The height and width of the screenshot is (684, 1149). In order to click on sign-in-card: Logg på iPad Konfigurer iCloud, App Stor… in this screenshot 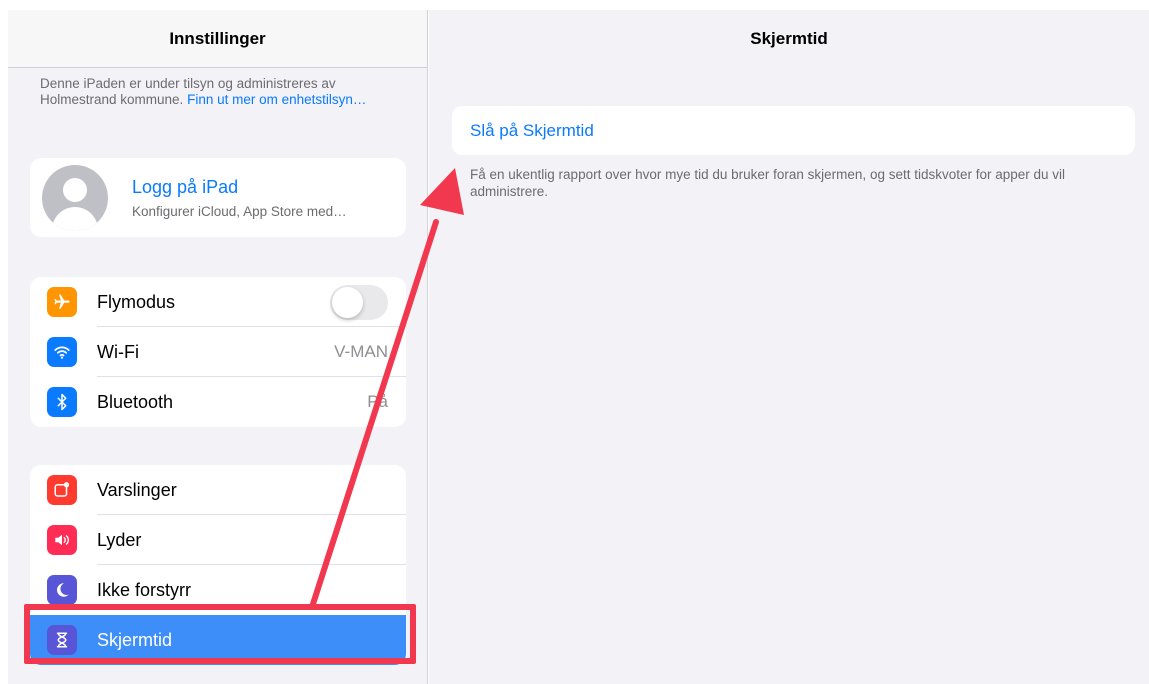, I will do `click(218, 197)`.